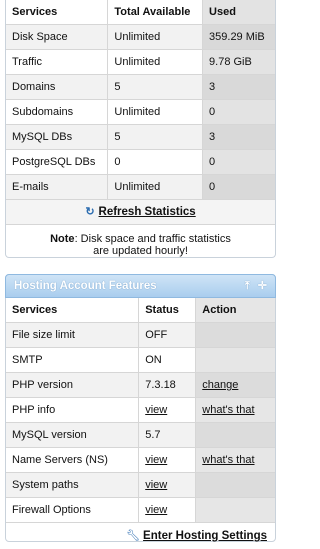 The height and width of the screenshot is (549, 320). What do you see at coordinates (228, 410) in the screenshot?
I see `whats-that-php-info-link: what's that` at bounding box center [228, 410].